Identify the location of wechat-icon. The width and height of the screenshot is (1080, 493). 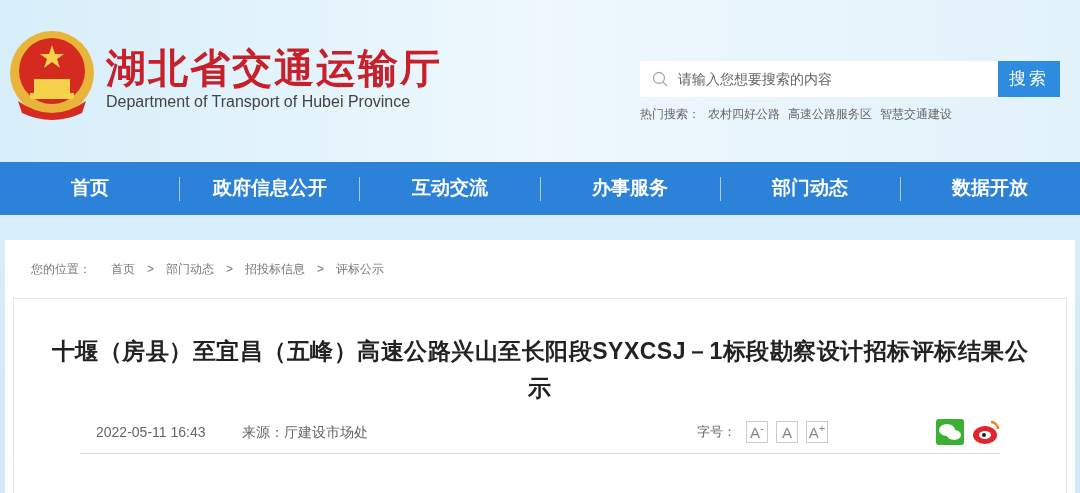
(950, 432).